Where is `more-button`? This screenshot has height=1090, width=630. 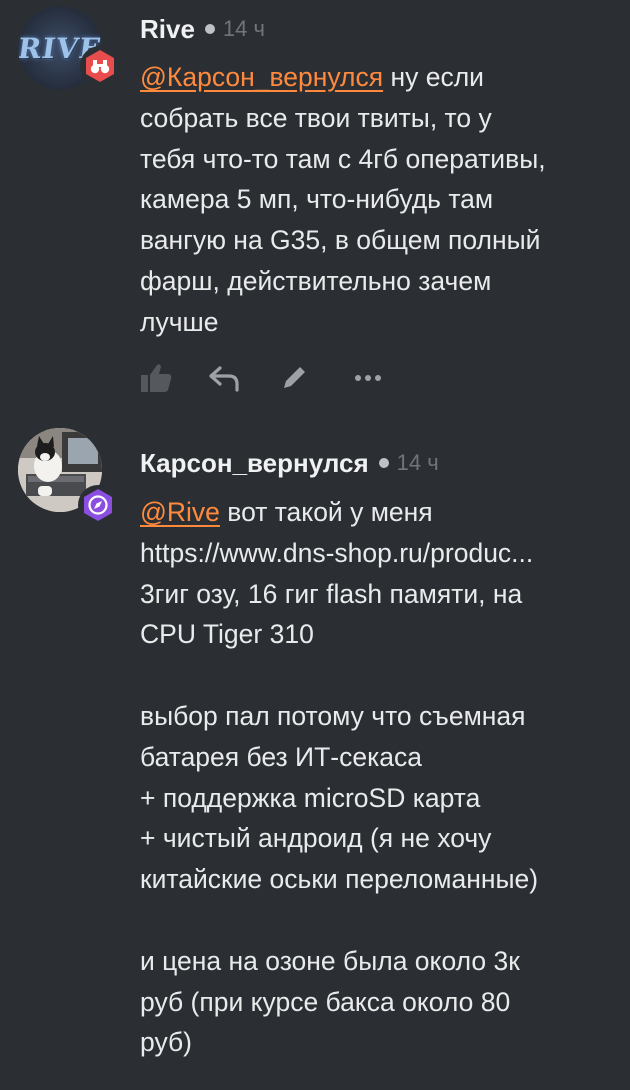 more-button is located at coordinates (368, 378).